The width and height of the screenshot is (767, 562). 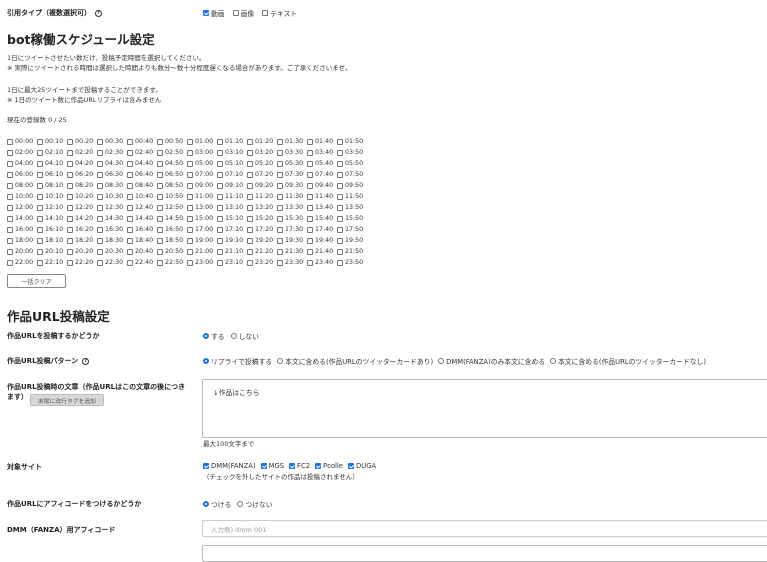 What do you see at coordinates (484, 528) in the screenshot?
I see `dmm-code-input: 入力例) dmm 001` at bounding box center [484, 528].